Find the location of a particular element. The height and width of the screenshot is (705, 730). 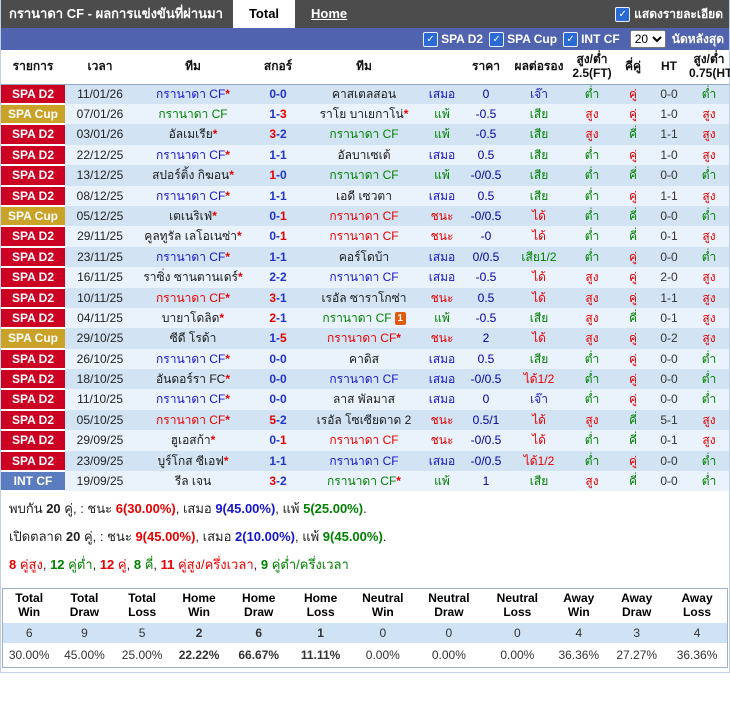

stats-count: 5 is located at coordinates (142, 633).